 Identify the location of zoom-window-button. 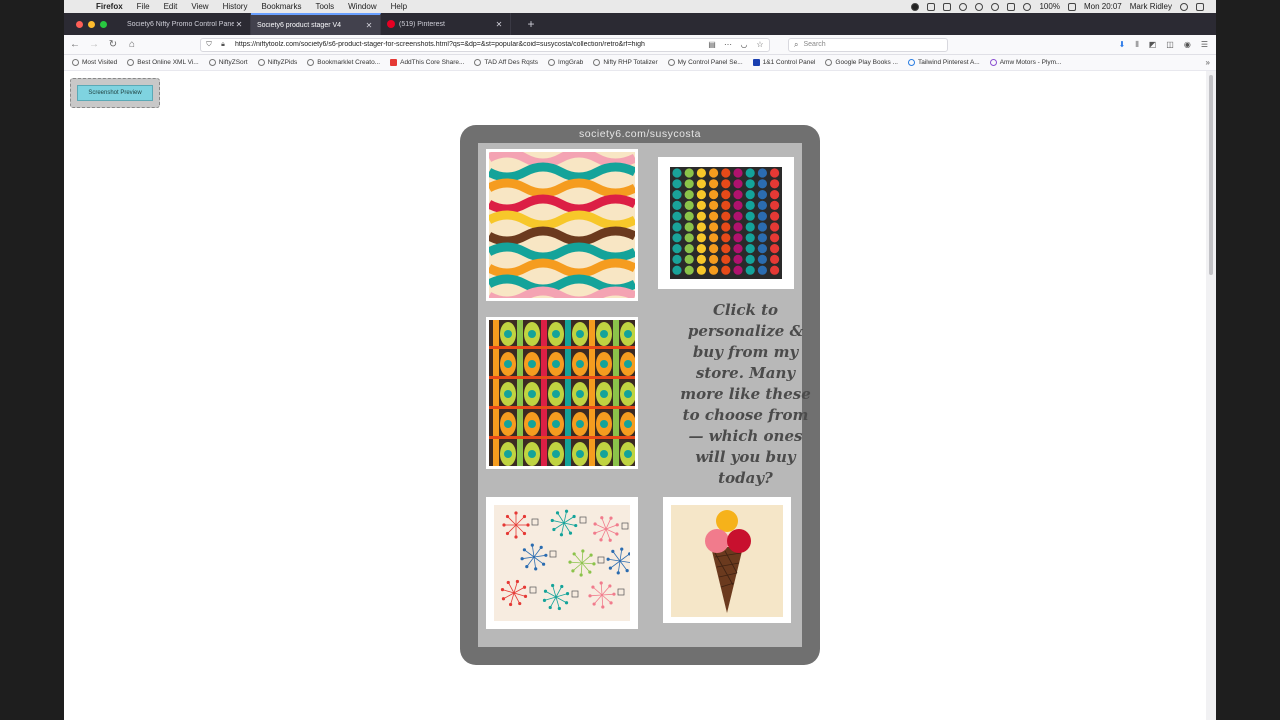
(103, 24).